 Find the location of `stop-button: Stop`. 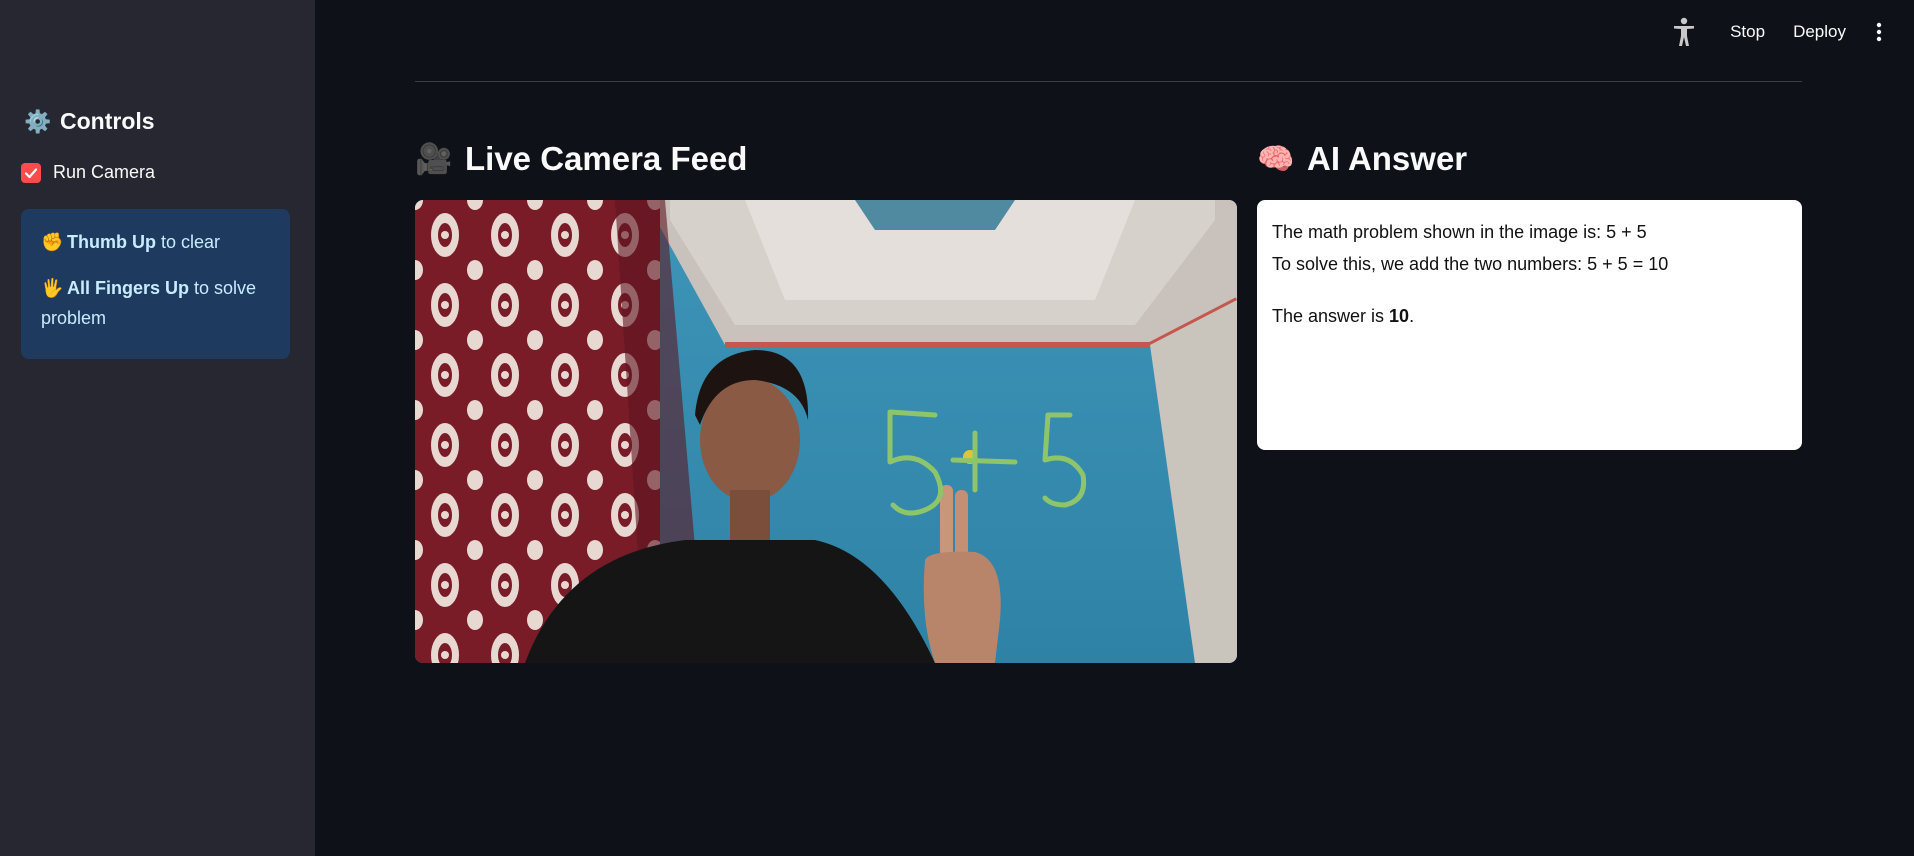

stop-button: Stop is located at coordinates (1747, 32).